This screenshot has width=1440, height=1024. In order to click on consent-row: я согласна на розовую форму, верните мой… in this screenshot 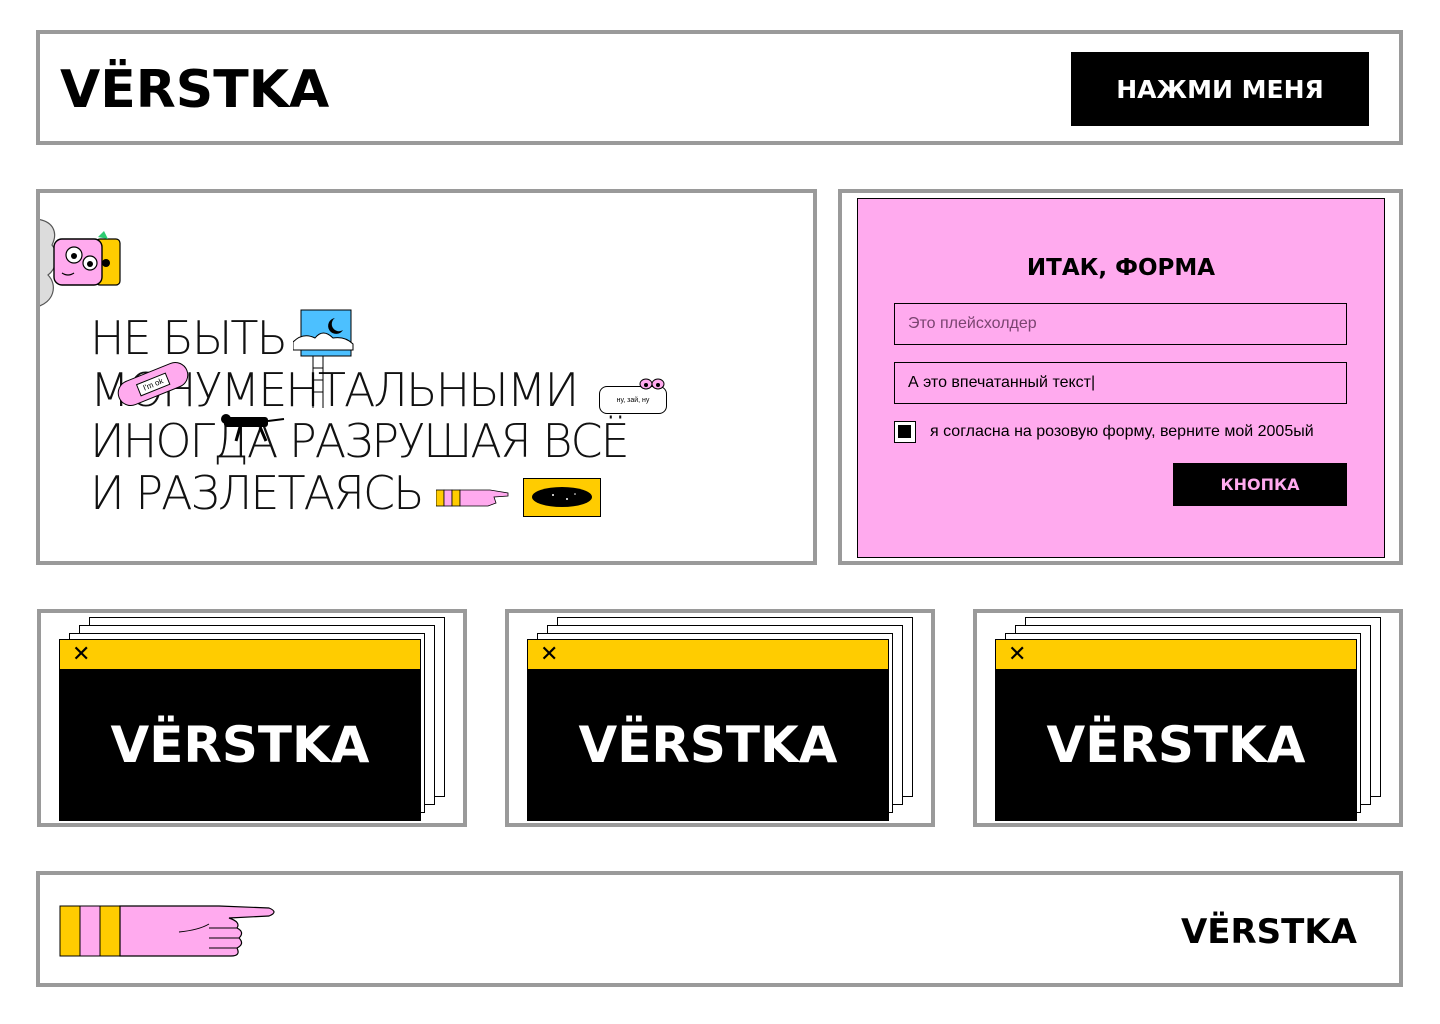, I will do `click(1104, 432)`.